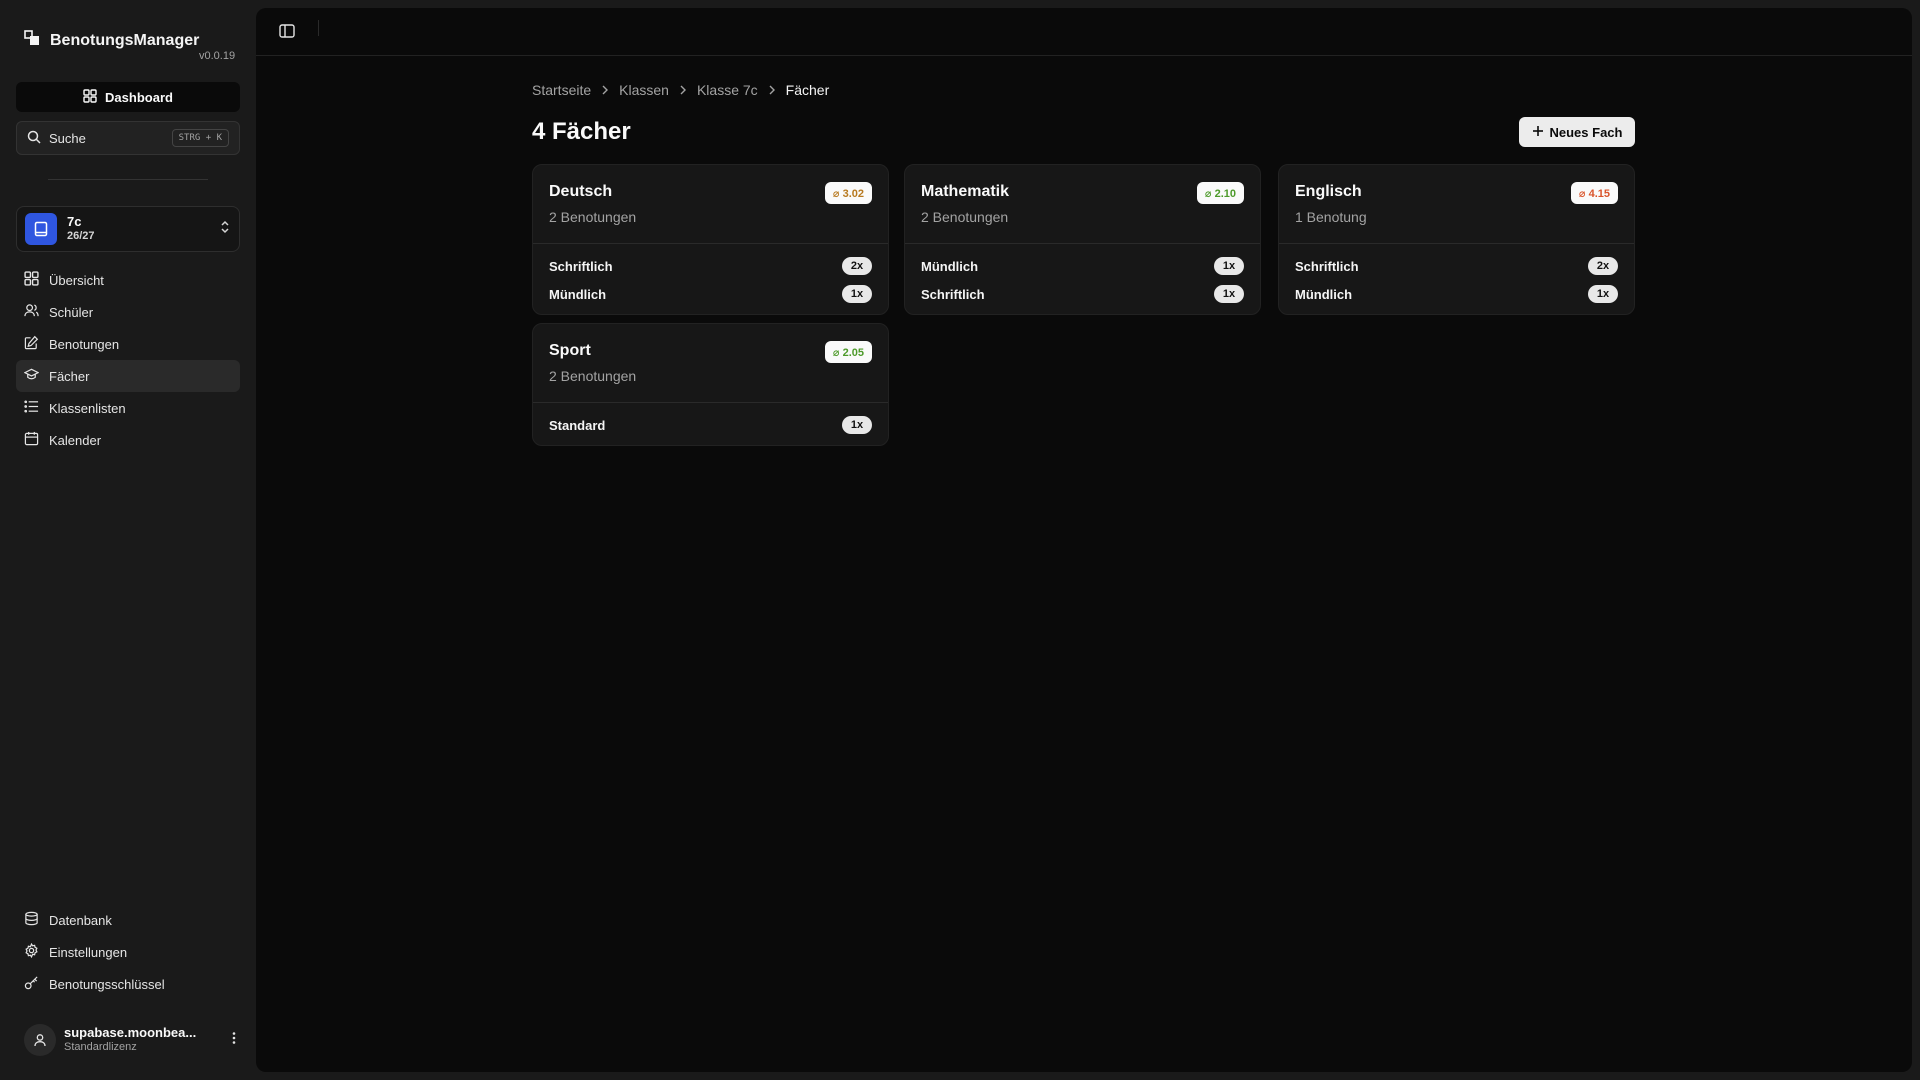 The width and height of the screenshot is (1920, 1080). Describe the element at coordinates (1594, 193) in the screenshot. I see `average-badge: ⌀ 4.15` at that location.